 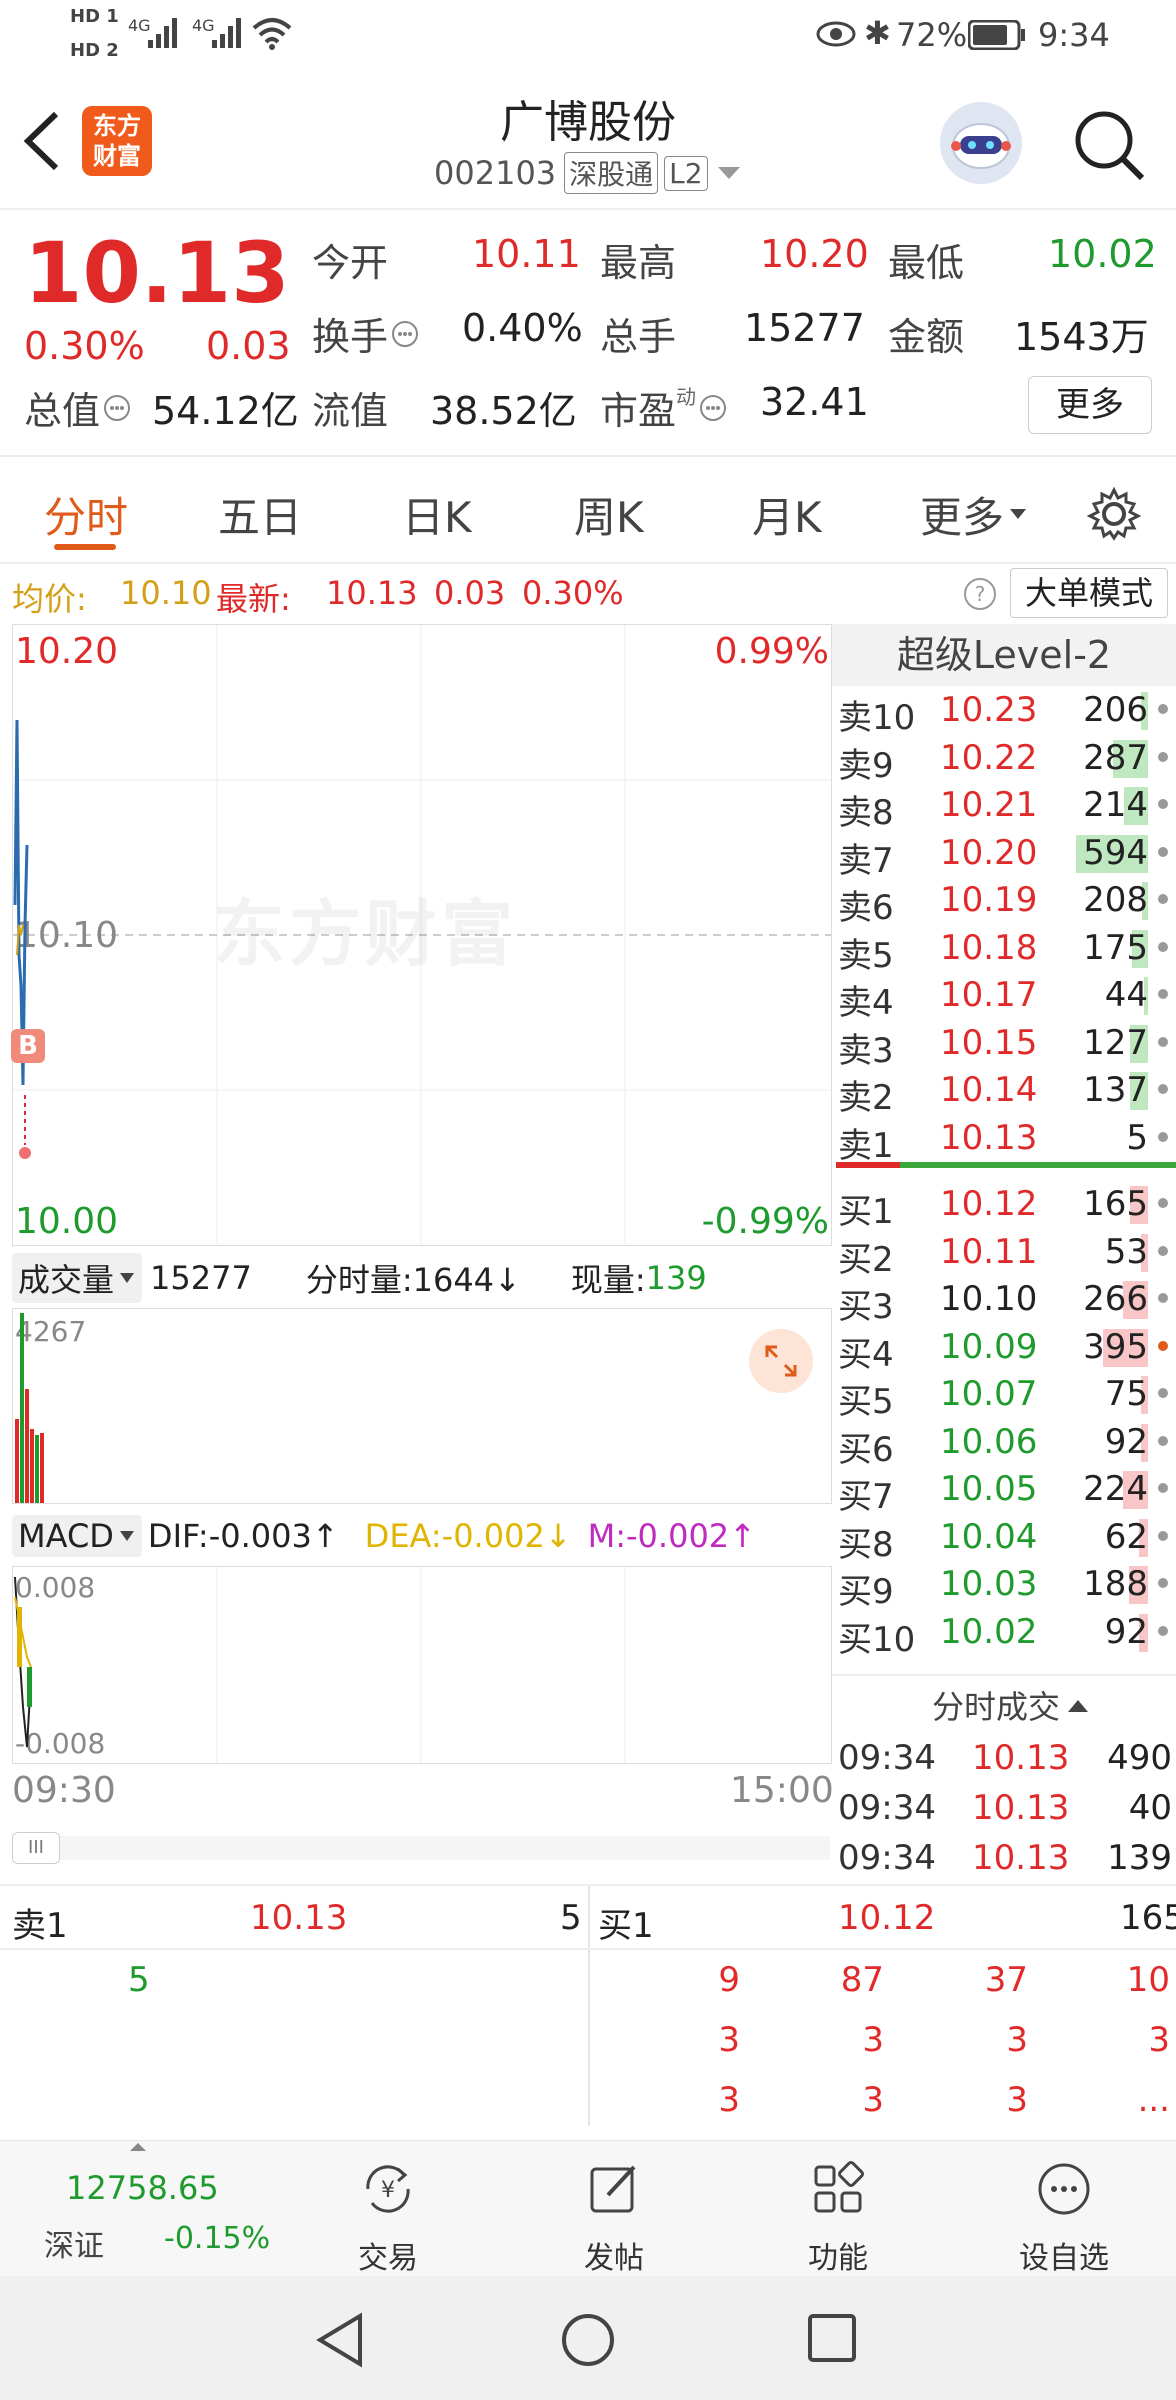 I want to click on macd-chart: 0.008 -0.008, so click(x=422, y=1665).